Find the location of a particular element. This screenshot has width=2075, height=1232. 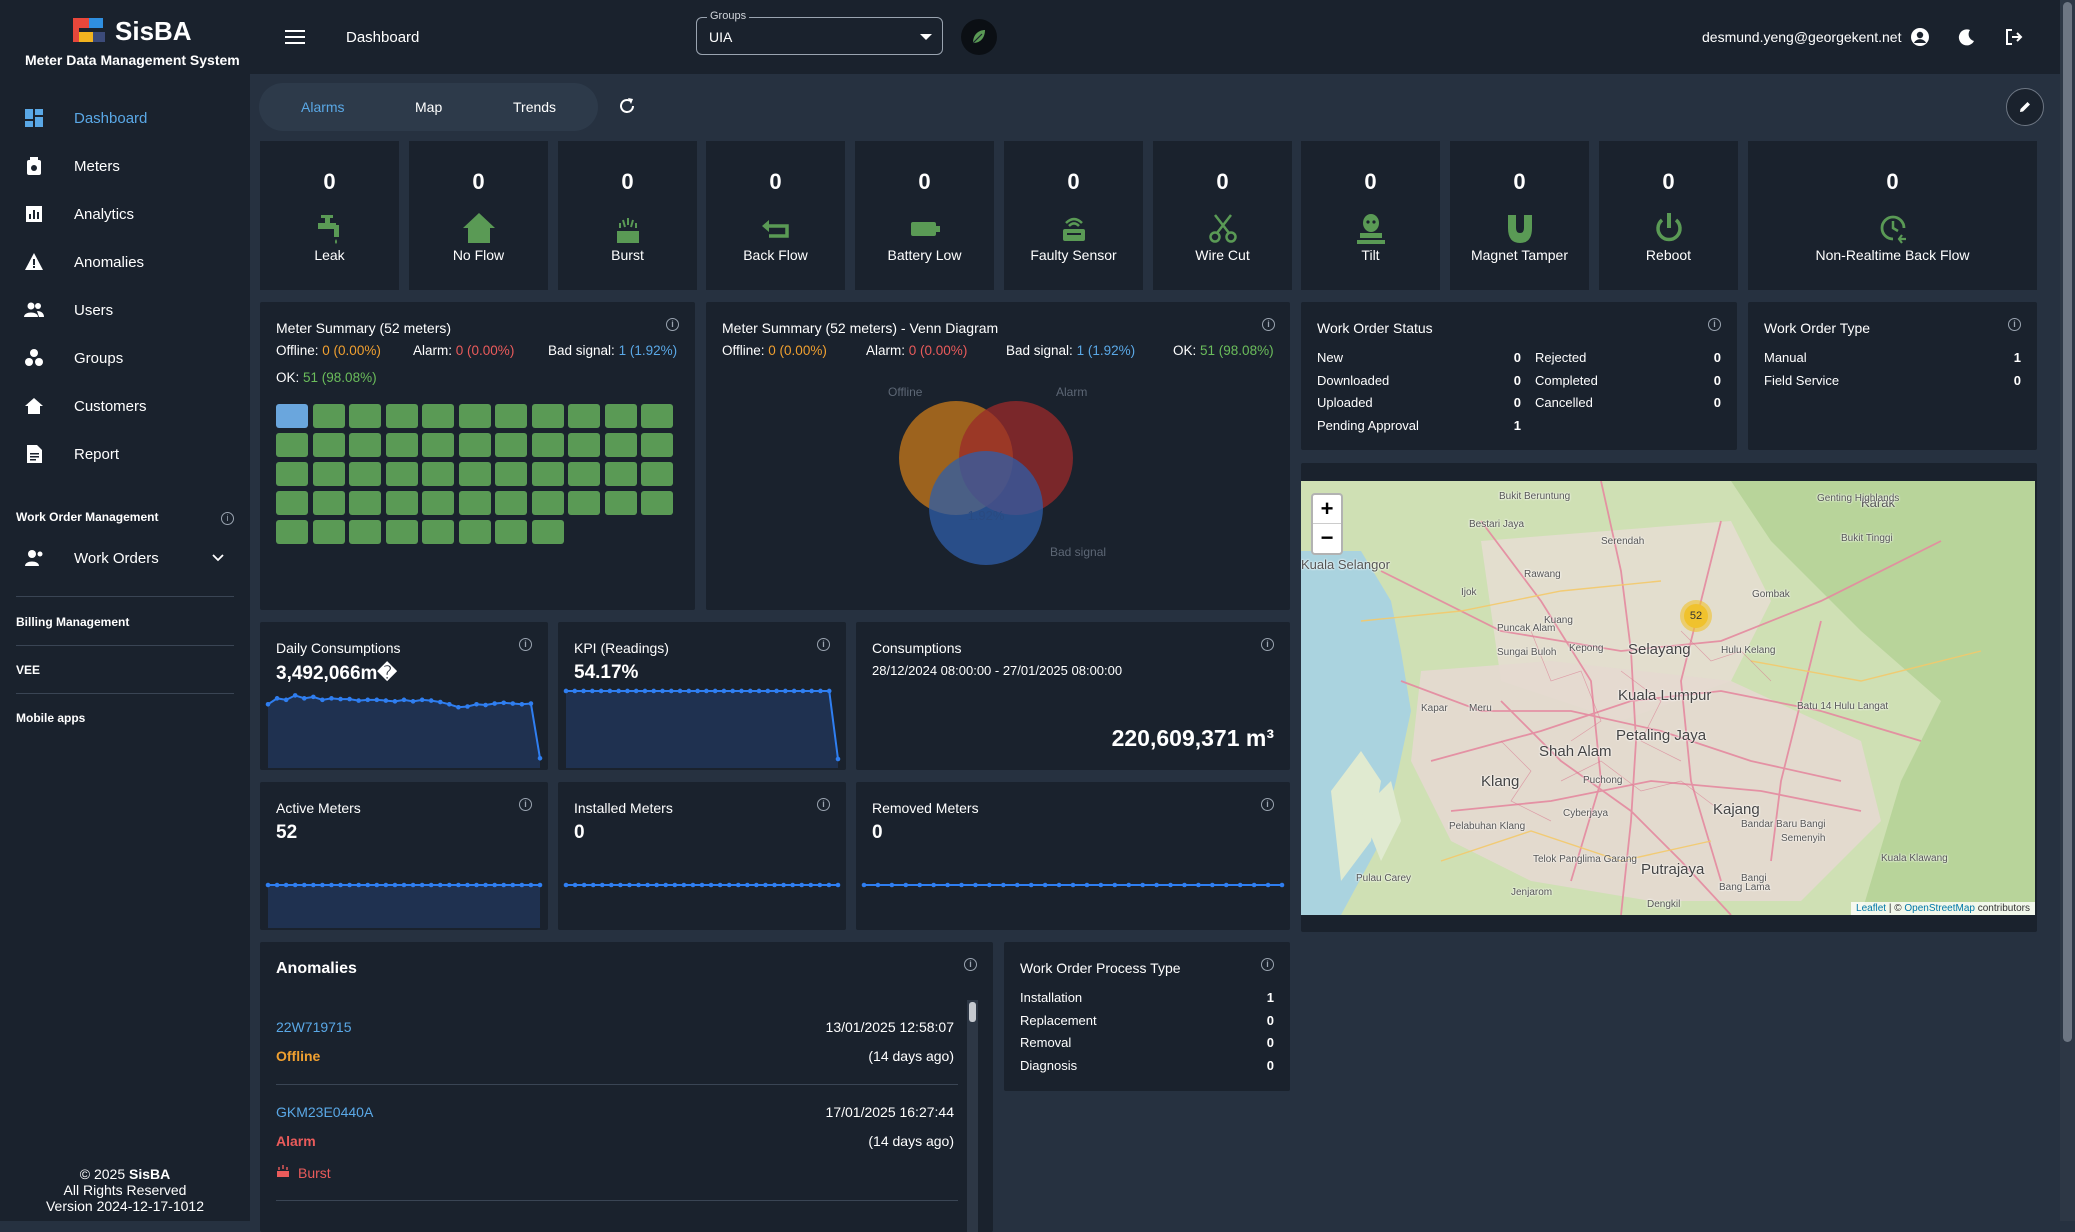

alarm-card-no-flow: 0 No Flow is located at coordinates (478, 215).